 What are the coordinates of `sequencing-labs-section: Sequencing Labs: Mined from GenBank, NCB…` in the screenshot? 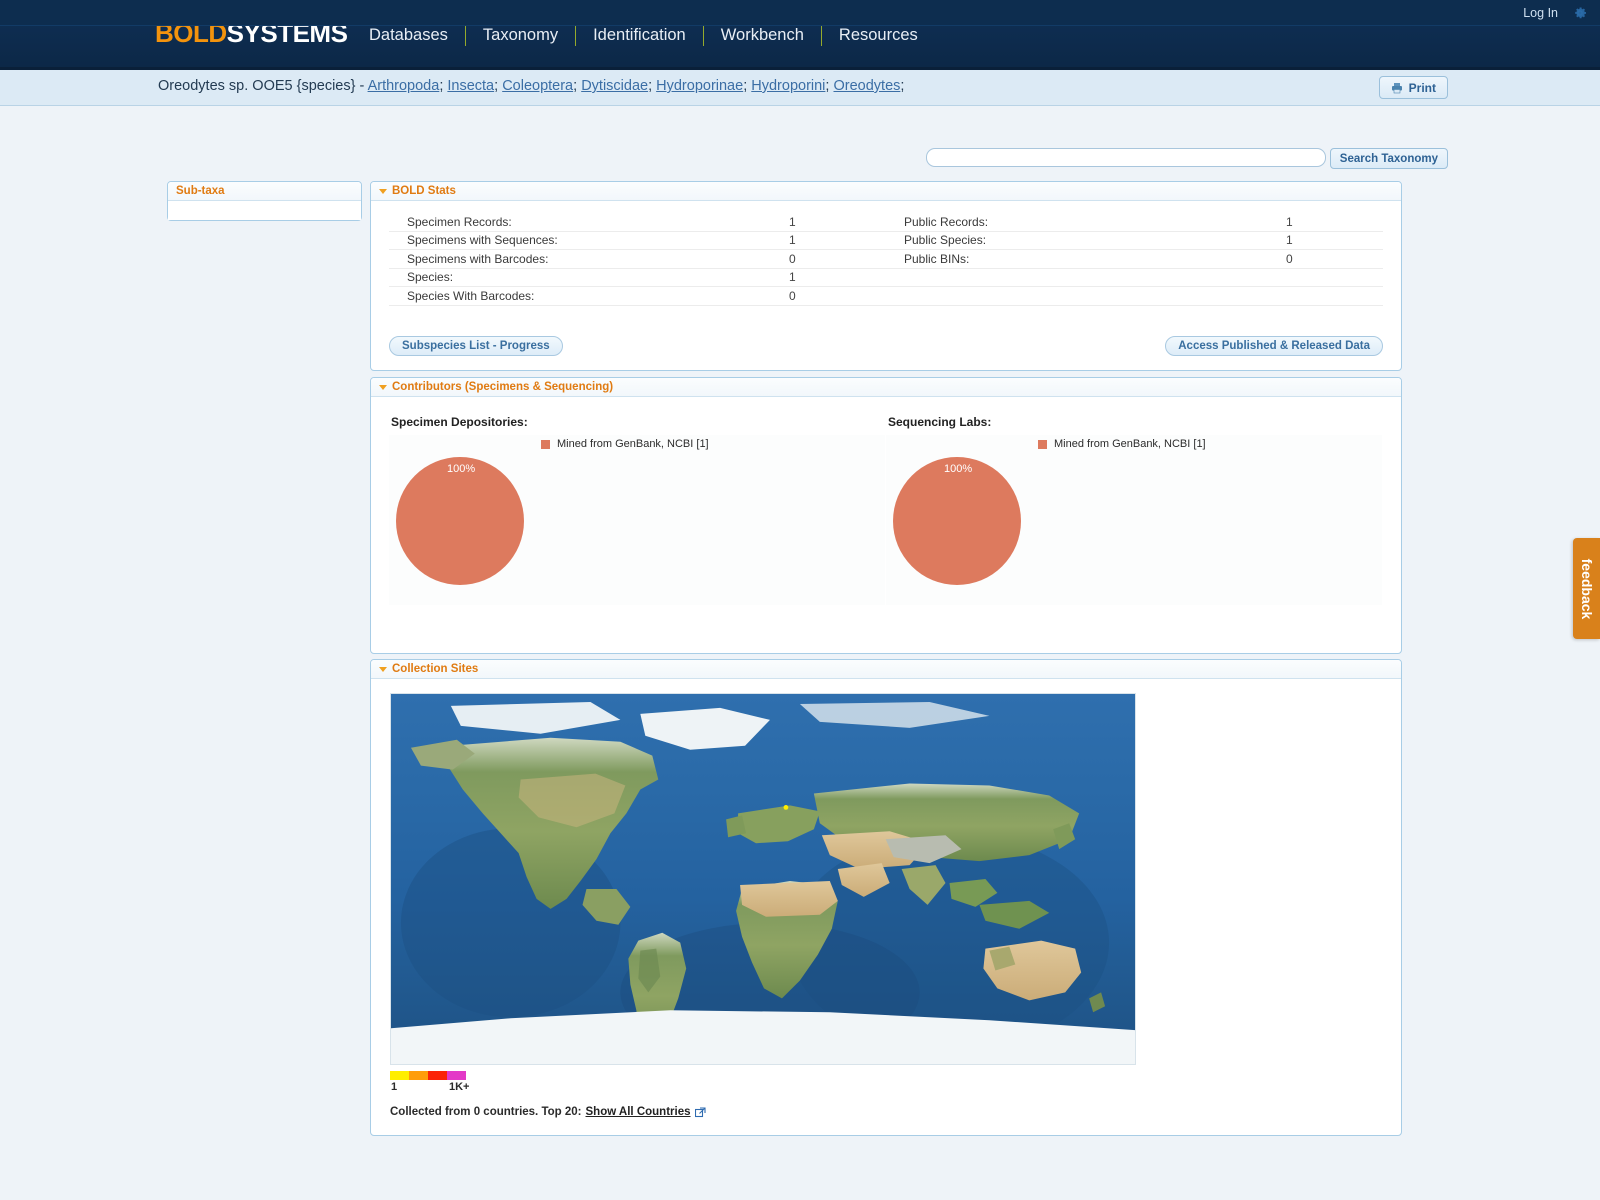 It's located at (1134, 510).